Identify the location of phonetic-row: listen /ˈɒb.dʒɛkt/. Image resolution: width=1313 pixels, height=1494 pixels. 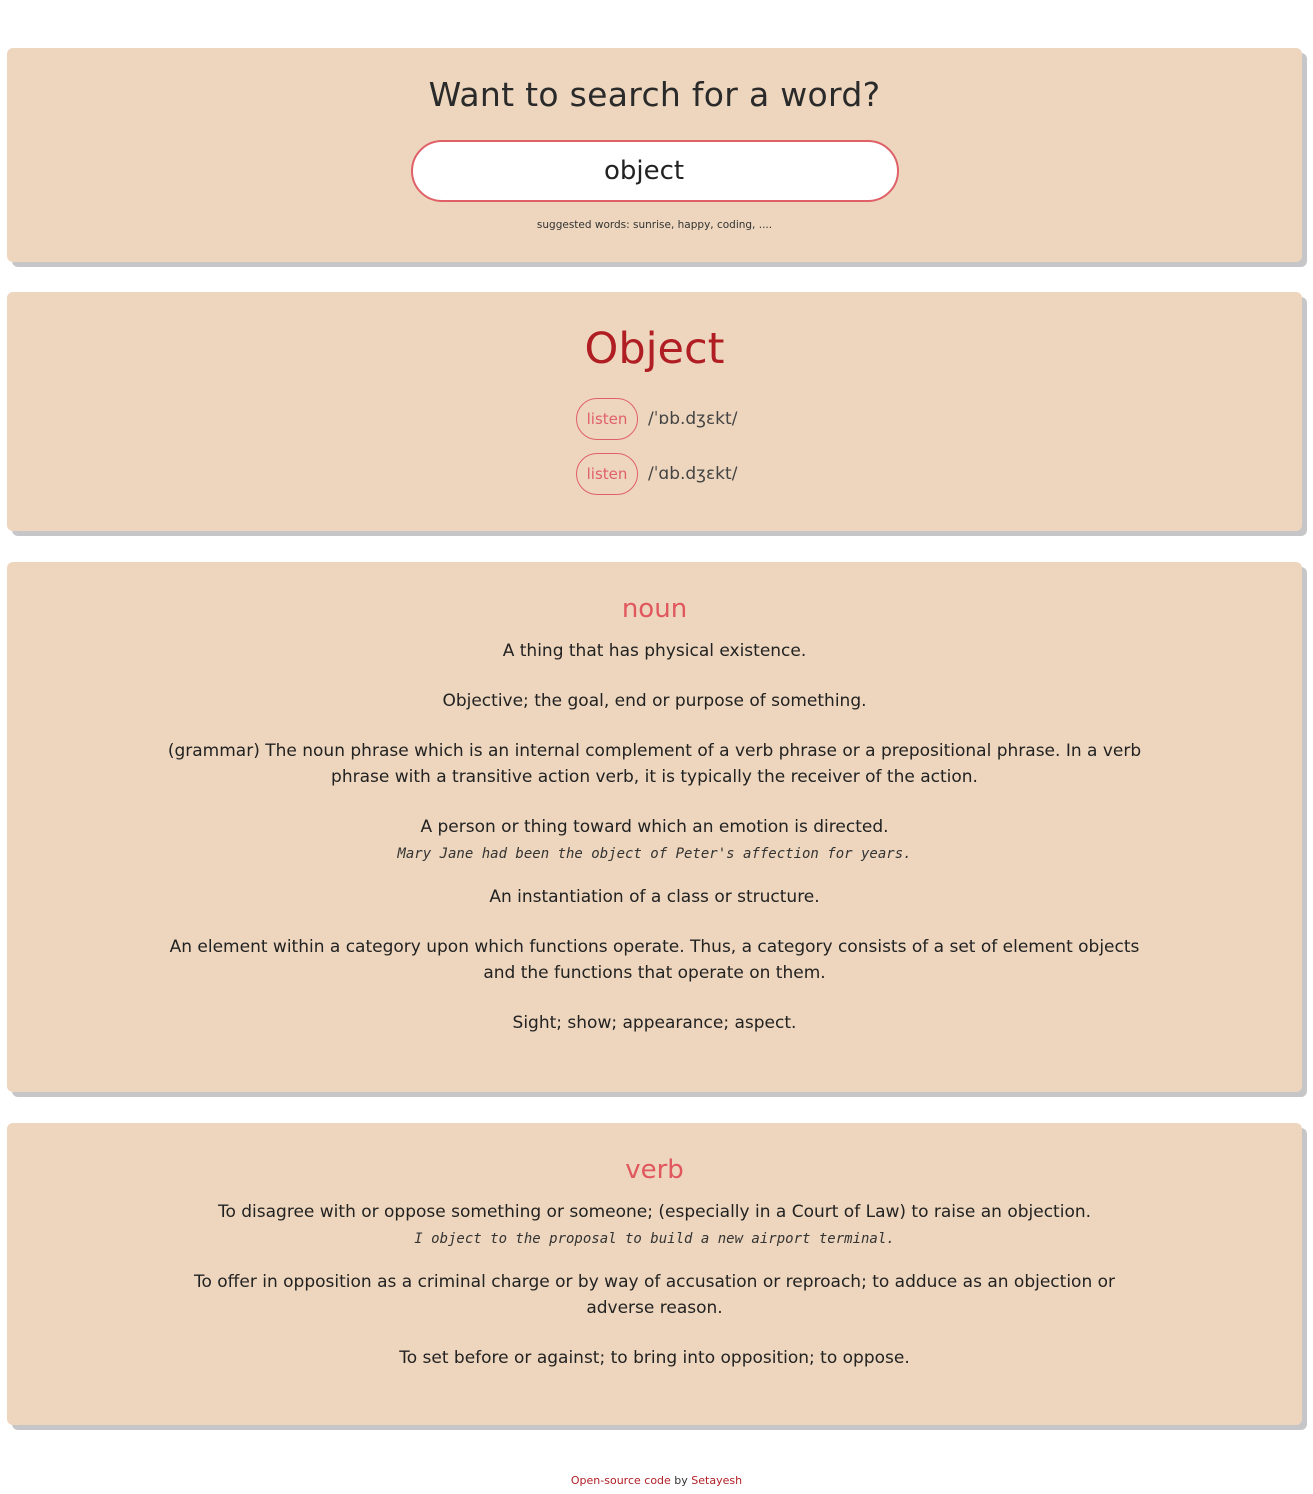
(656, 419).